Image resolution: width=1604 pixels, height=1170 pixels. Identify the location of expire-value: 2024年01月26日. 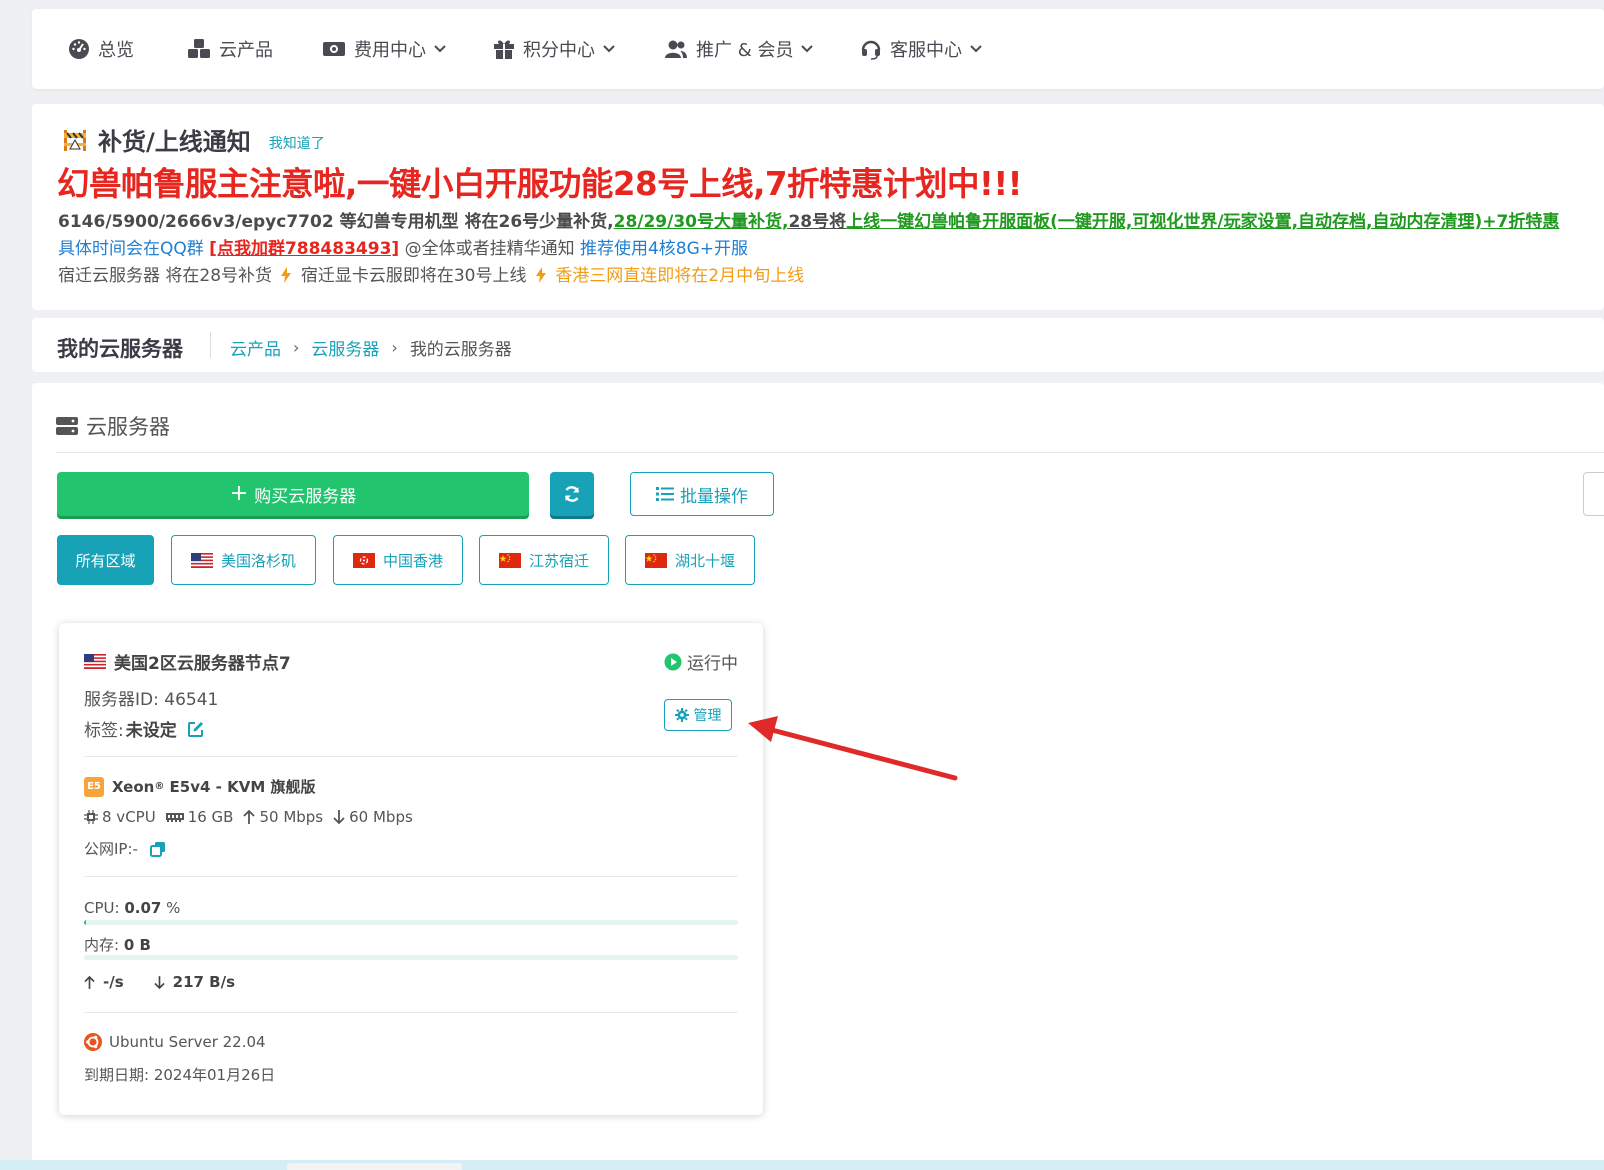
(214, 1075).